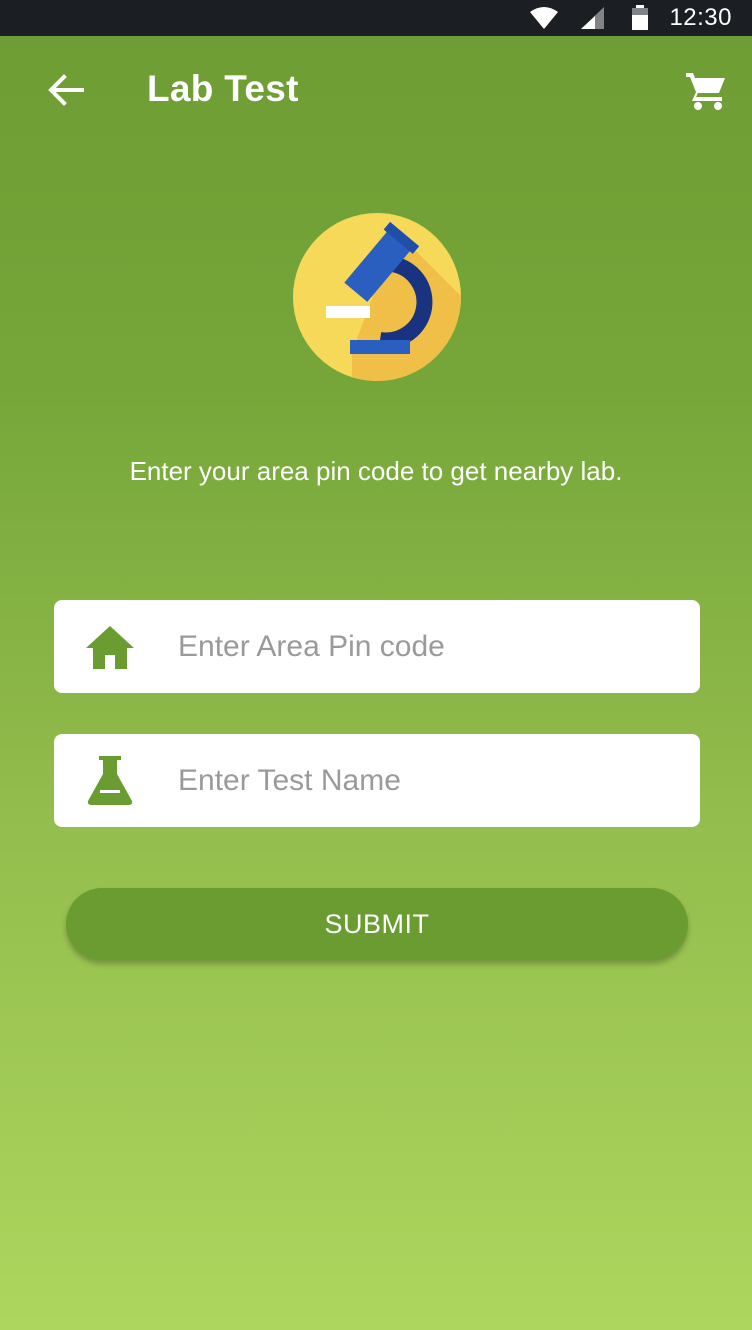 This screenshot has width=752, height=1330. I want to click on flask-icon, so click(110, 781).